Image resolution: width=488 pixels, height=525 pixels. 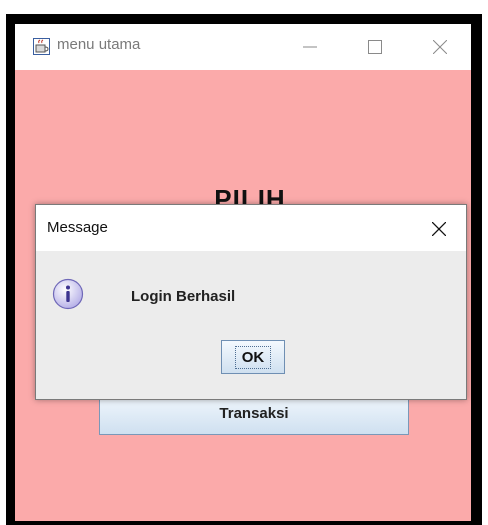 What do you see at coordinates (99, 44) in the screenshot?
I see `window-title: menu utama` at bounding box center [99, 44].